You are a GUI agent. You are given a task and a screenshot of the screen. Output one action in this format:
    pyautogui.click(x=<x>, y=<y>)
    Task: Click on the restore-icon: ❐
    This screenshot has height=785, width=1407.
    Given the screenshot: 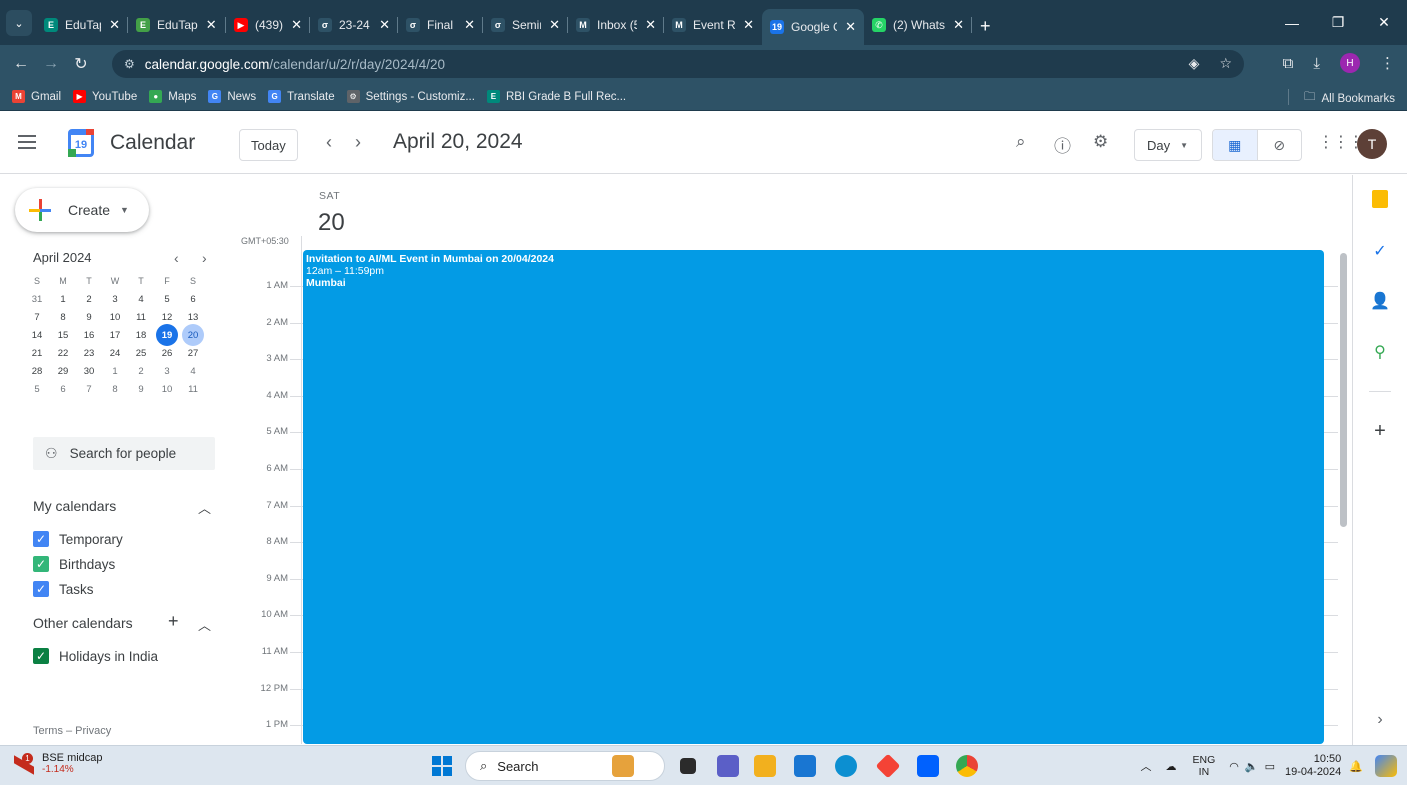 What is the action you would take?
    pyautogui.click(x=1338, y=22)
    